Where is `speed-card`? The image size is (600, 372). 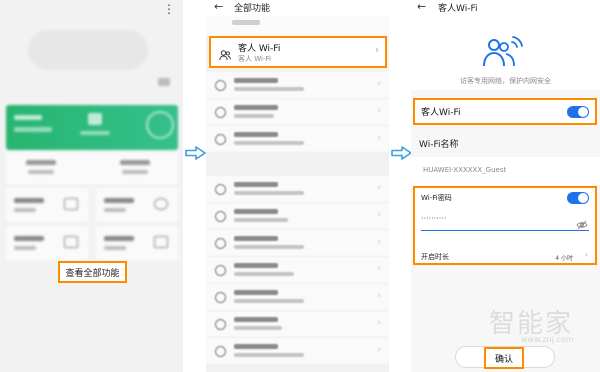 speed-card is located at coordinates (92, 168).